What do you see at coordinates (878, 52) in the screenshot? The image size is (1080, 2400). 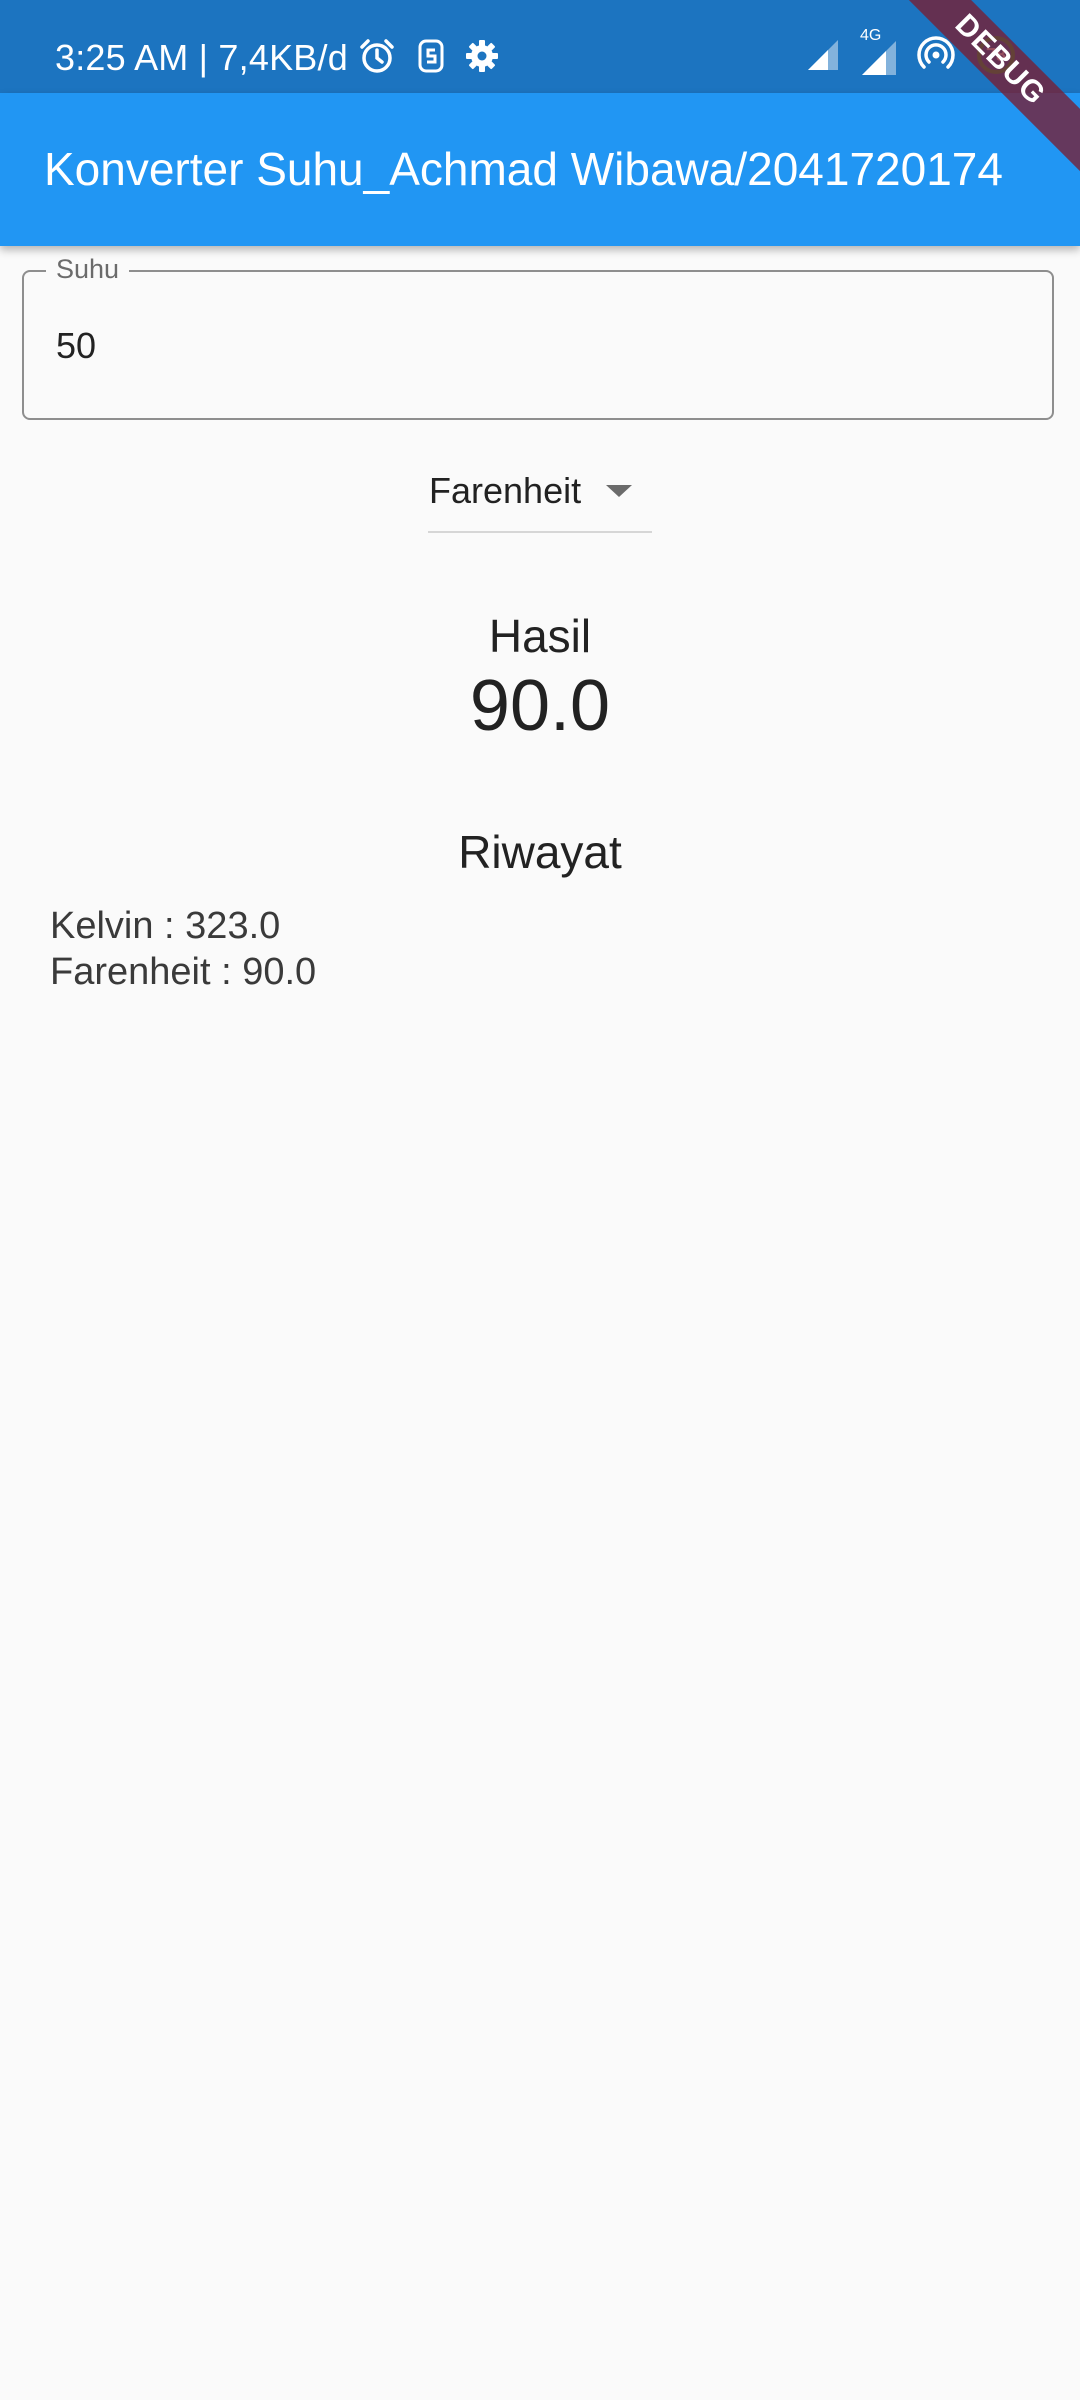 I see `signal-4g-icon: 4G` at bounding box center [878, 52].